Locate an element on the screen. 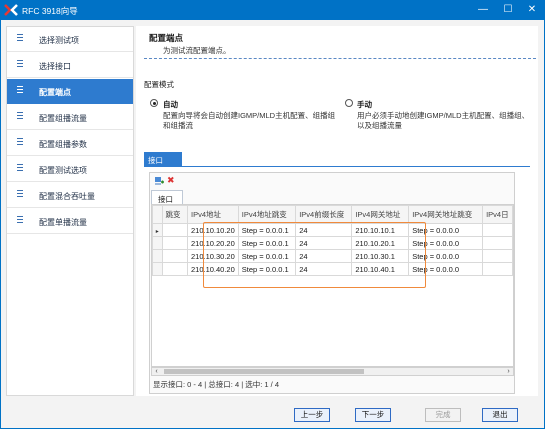 The height and width of the screenshot is (429, 545). table-cell: 210.10.10.1 is located at coordinates (380, 230).